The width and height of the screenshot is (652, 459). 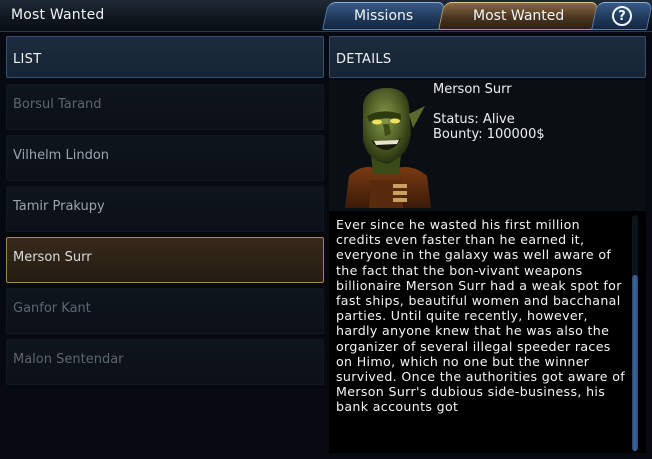 I want to click on tab-missions-label: Missions, so click(x=384, y=16).